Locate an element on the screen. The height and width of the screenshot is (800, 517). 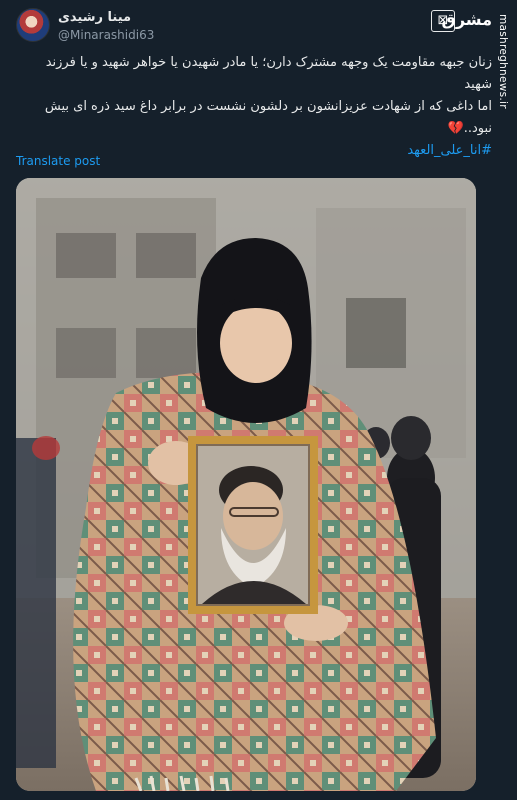
display-name: مینا رشیدی is located at coordinates (94, 17).